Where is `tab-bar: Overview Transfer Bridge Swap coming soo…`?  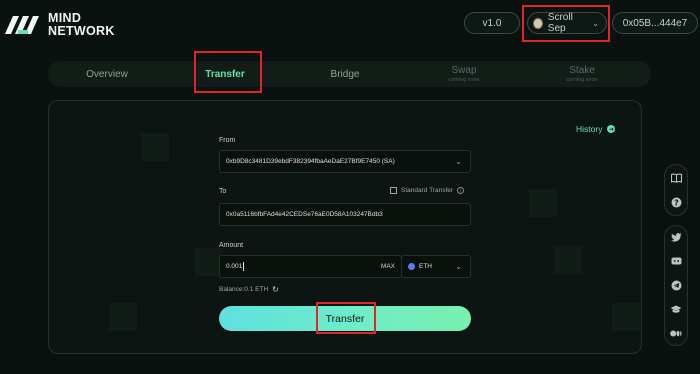 tab-bar: Overview Transfer Bridge Swap coming soo… is located at coordinates (349, 74).